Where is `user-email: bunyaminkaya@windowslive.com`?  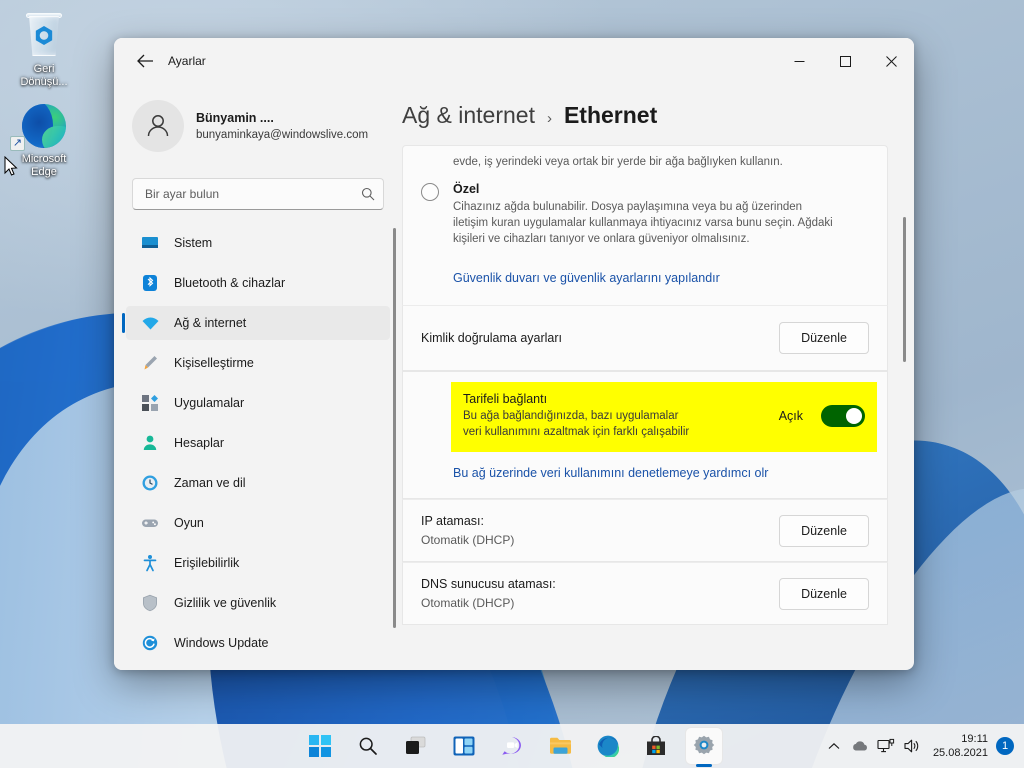
user-email: bunyaminkaya@windowslive.com is located at coordinates (282, 134).